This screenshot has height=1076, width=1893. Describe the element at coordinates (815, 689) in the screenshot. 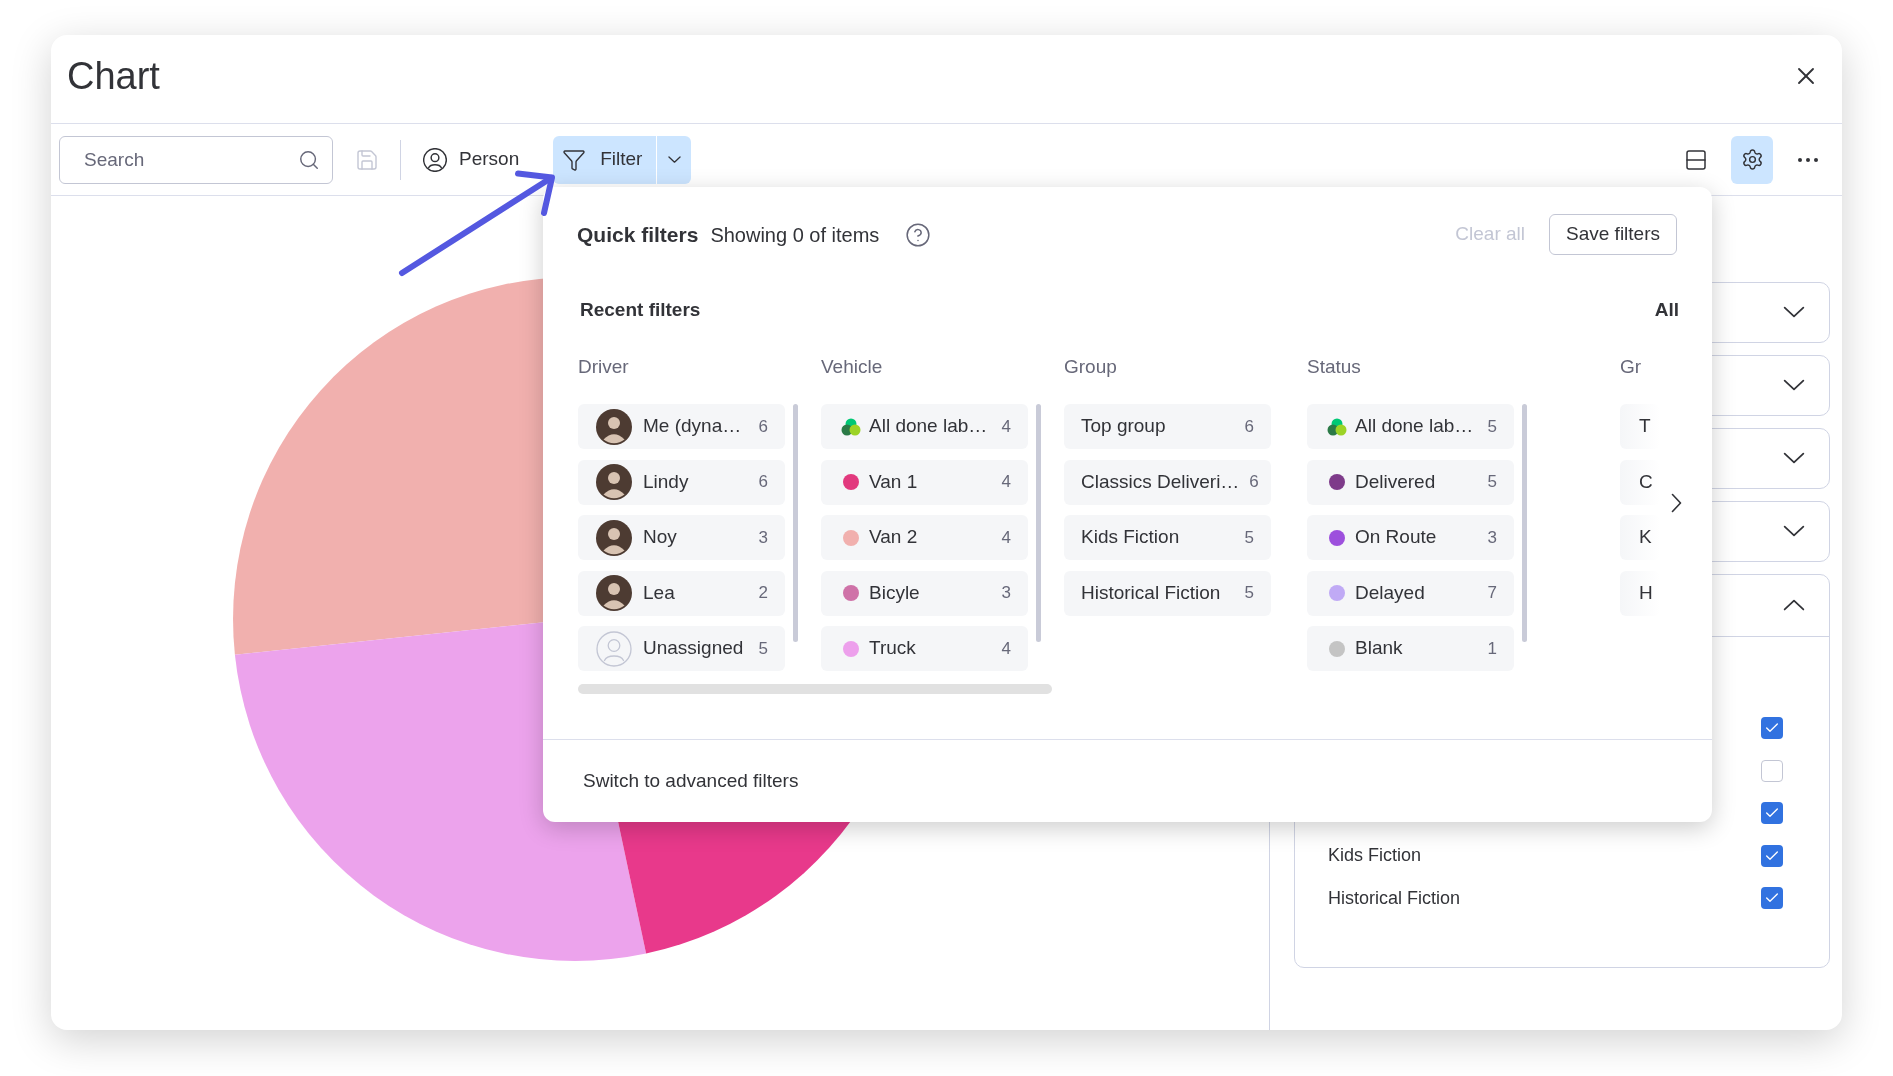

I see `horizontal-scrollbar` at that location.